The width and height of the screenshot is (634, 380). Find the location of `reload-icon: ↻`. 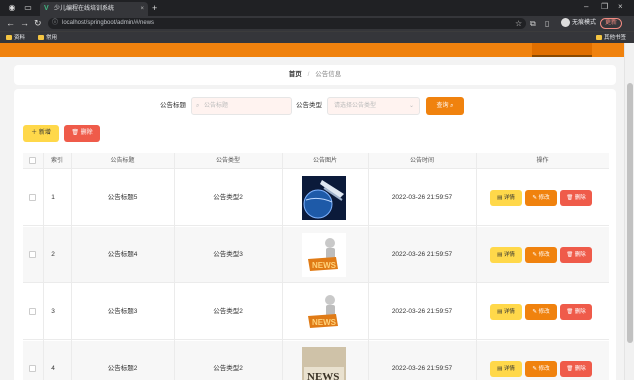

reload-icon: ↻ is located at coordinates (38, 23).